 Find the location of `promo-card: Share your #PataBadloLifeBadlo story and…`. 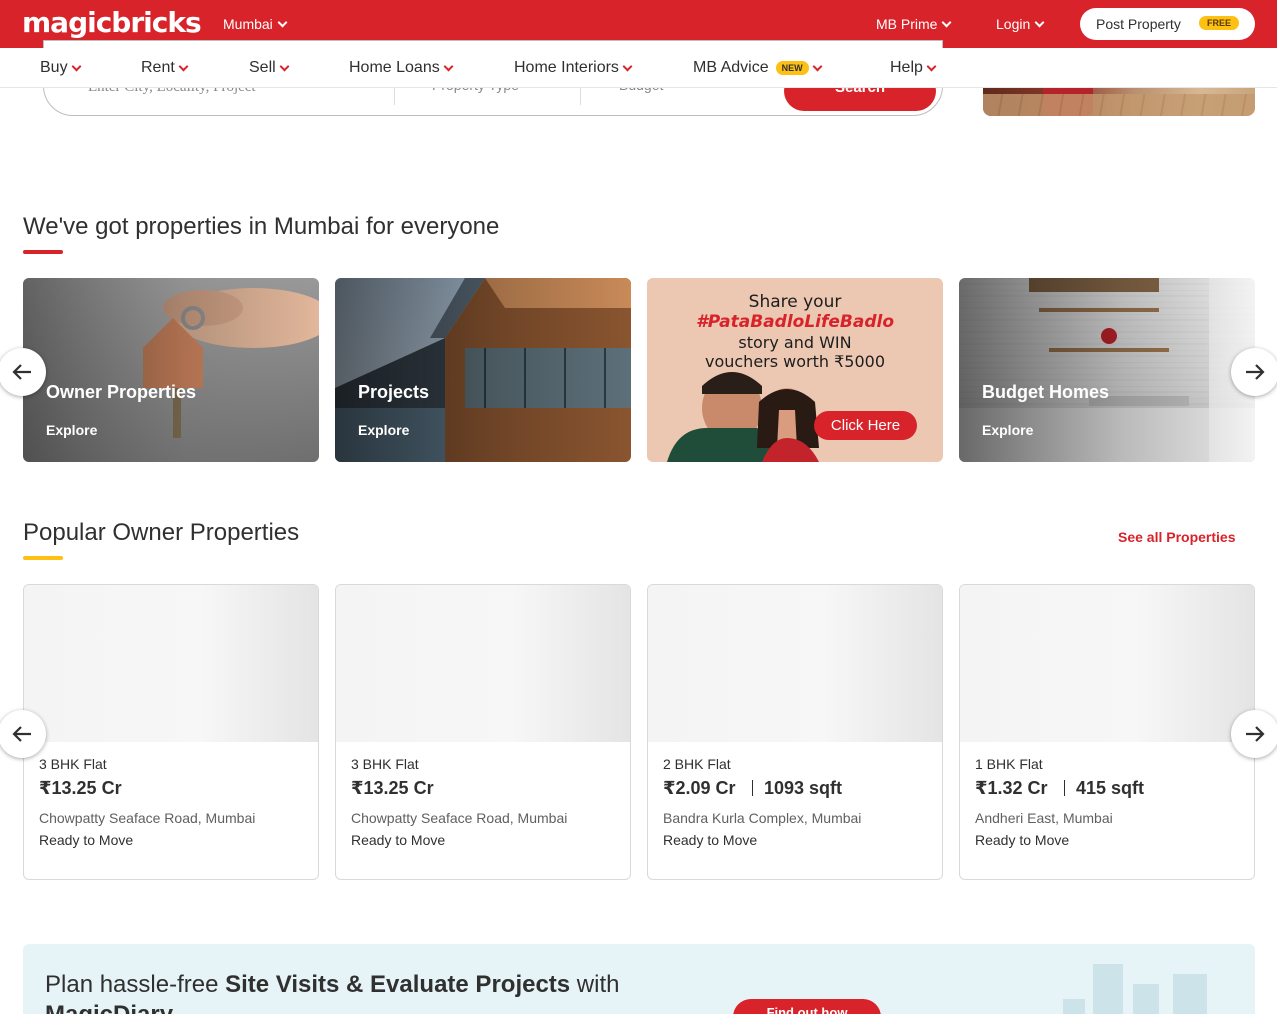

promo-card: Share your #PataBadloLifeBadlo story and… is located at coordinates (795, 370).